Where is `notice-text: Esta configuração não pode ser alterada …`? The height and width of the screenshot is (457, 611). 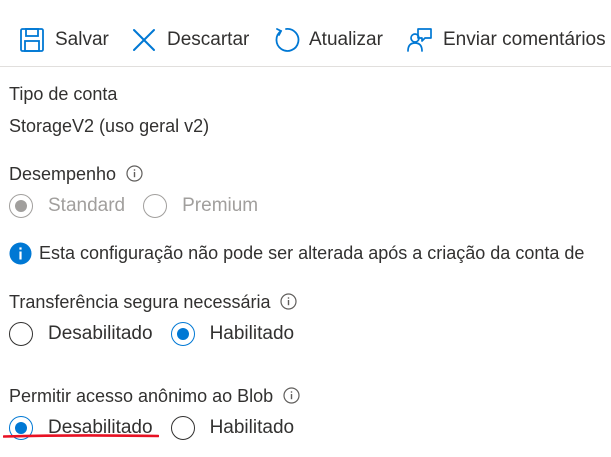
notice-text: Esta configuração não pode ser alterada … is located at coordinates (312, 252).